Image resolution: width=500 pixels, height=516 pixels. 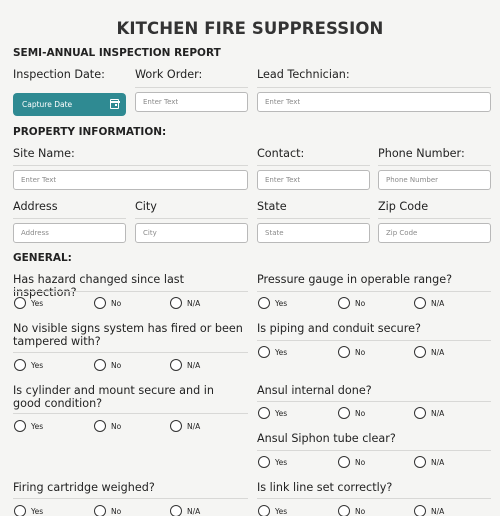 I want to click on lead-technician-label: Lead Technician:, so click(x=303, y=74).